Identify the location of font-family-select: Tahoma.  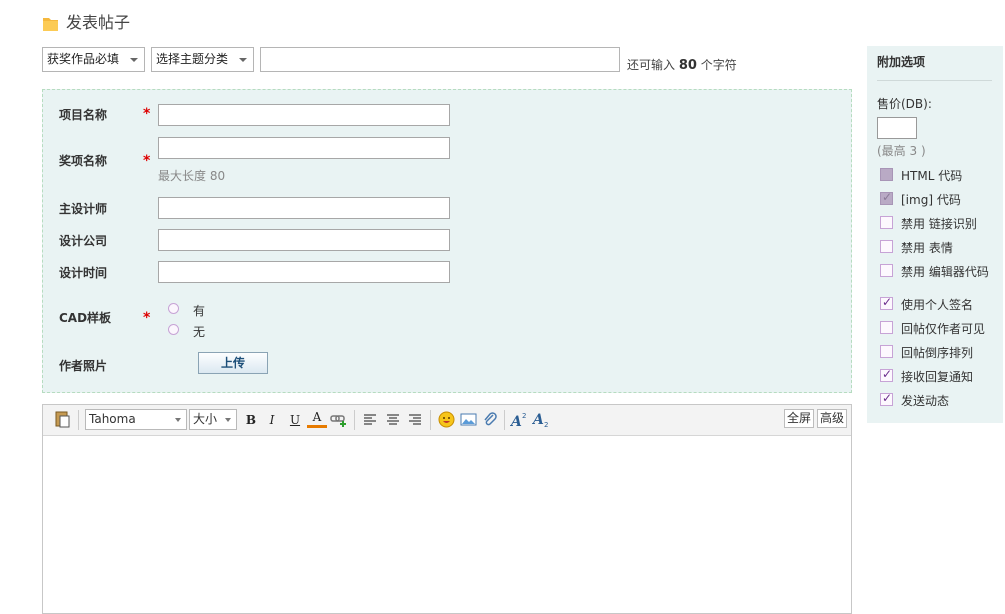
(136, 419).